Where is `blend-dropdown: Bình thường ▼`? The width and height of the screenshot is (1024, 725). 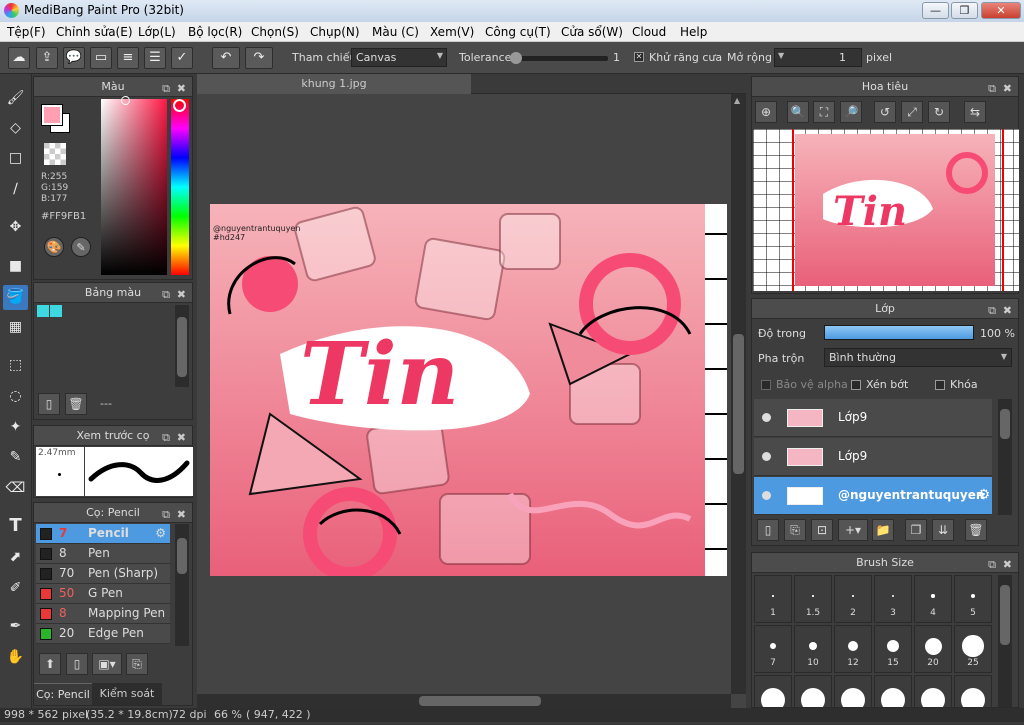
blend-dropdown: Bình thường ▼ is located at coordinates (918, 357).